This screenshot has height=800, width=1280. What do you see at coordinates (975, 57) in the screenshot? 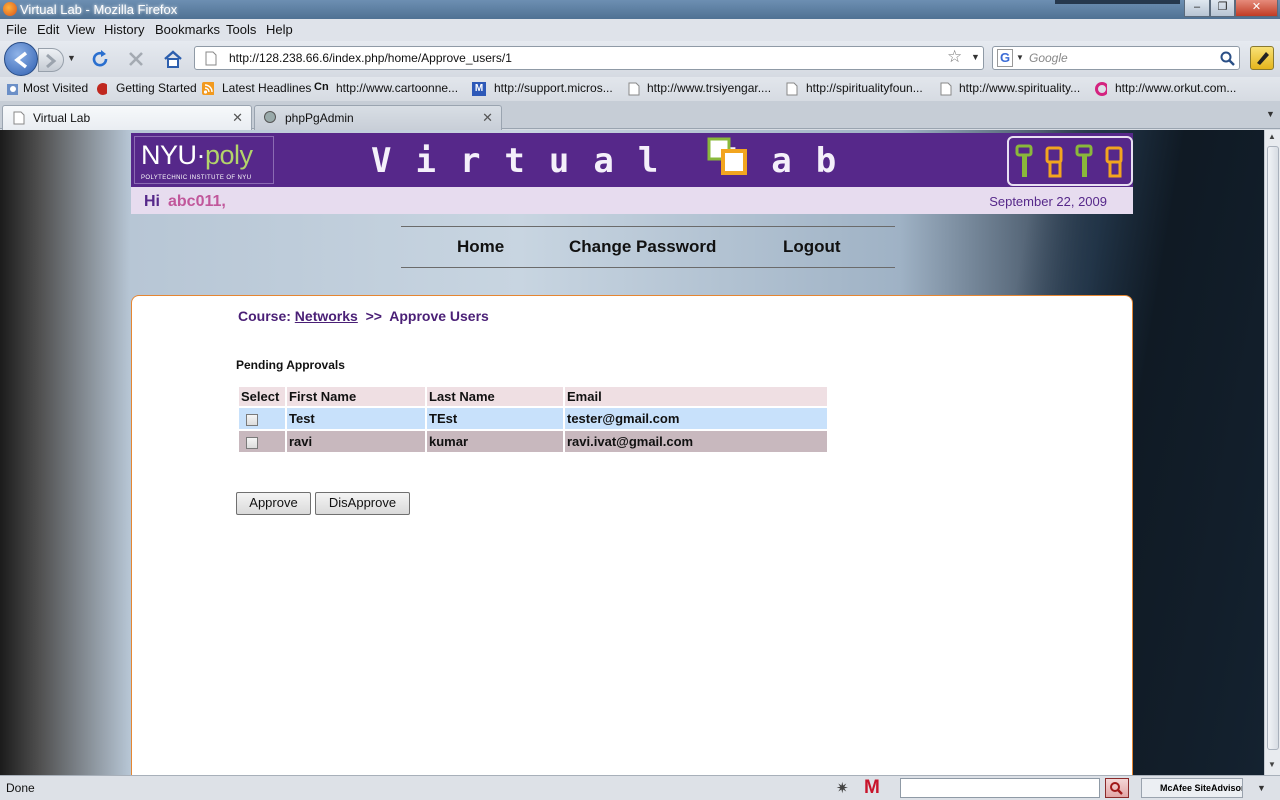
I see `url-dropdown-icon: ▼` at bounding box center [975, 57].